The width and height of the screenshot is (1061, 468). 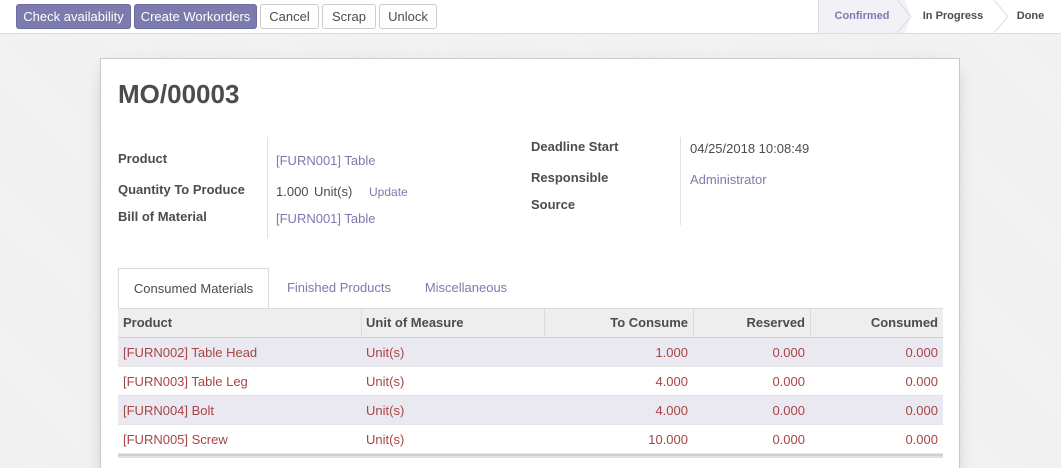 What do you see at coordinates (728, 179) in the screenshot?
I see `responsible-link: Administrator` at bounding box center [728, 179].